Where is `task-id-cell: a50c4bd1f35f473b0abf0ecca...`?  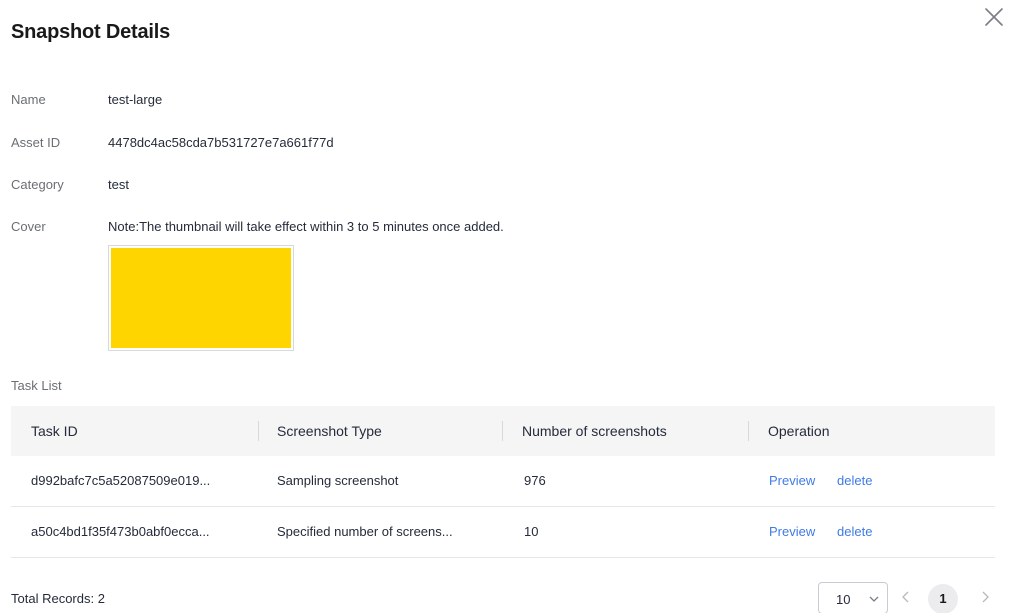
task-id-cell: a50c4bd1f35f473b0abf0ecca... is located at coordinates (120, 531).